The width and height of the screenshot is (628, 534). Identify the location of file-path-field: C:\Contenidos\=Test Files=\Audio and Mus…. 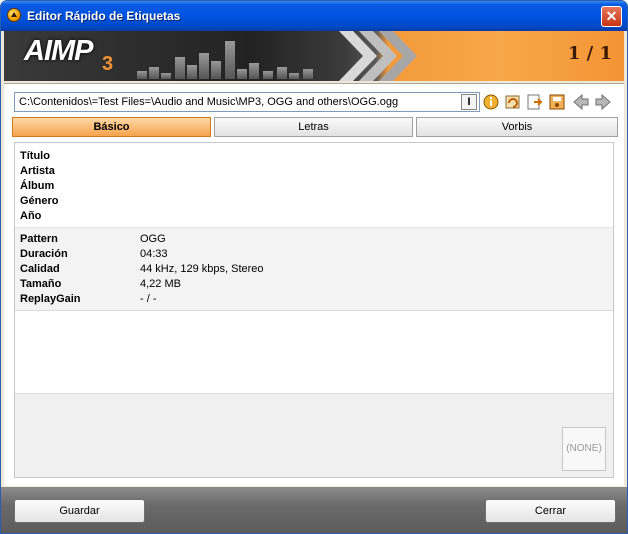
(247, 102).